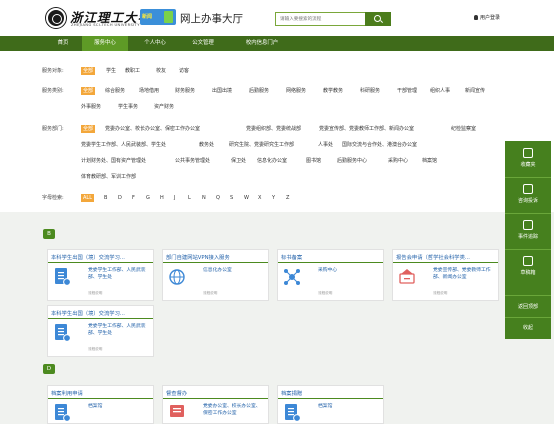 This screenshot has width=554, height=424. What do you see at coordinates (330, 393) in the screenshot?
I see `card-title: 档案捐赠` at bounding box center [330, 393].